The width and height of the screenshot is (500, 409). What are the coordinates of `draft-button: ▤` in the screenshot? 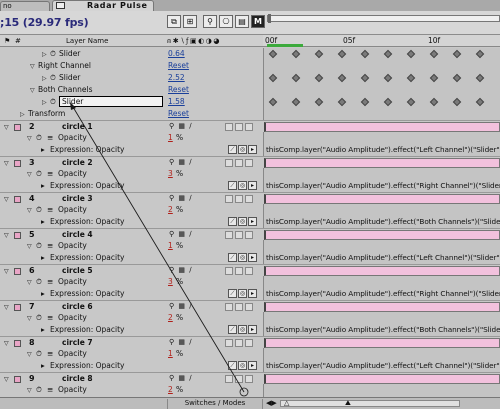 It's located at (242, 21).